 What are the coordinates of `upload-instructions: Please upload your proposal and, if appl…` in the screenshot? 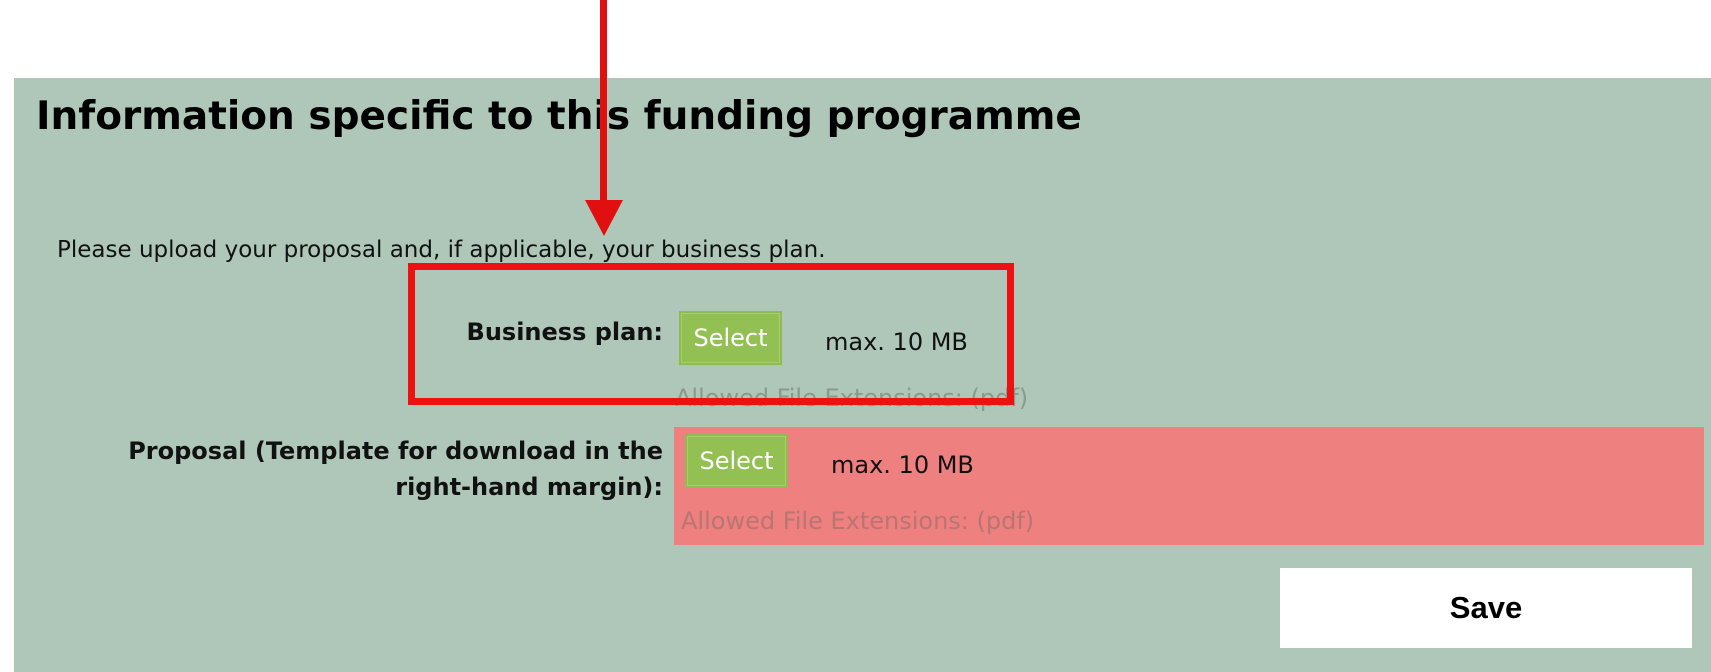 It's located at (441, 250).